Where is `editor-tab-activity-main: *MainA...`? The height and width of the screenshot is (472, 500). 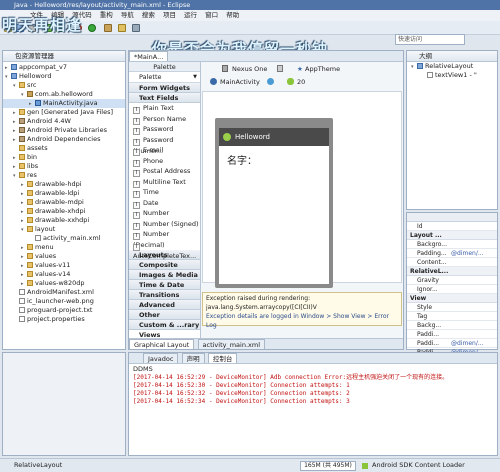 editor-tab-activity-main: *MainA... is located at coordinates (149, 56).